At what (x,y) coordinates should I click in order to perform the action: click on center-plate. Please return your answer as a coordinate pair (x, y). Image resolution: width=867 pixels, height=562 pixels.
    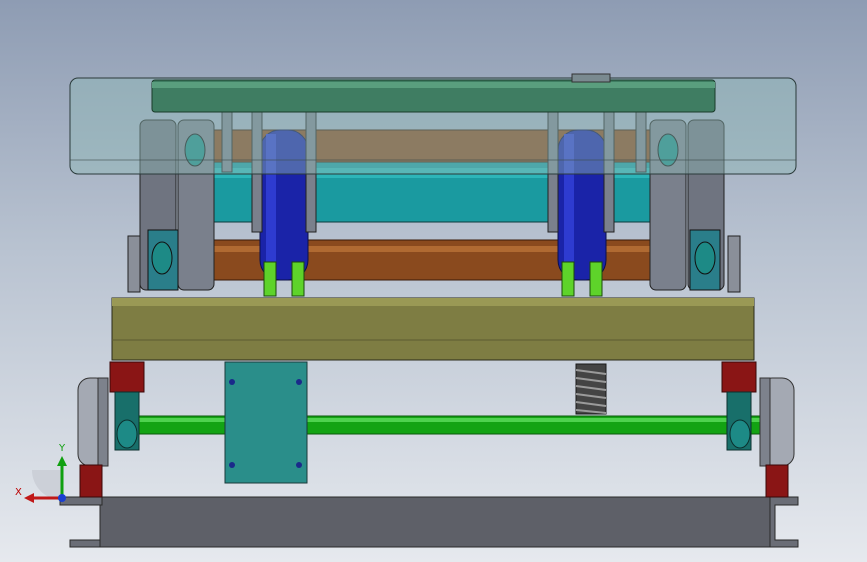
    Looking at the image, I should click on (266, 422).